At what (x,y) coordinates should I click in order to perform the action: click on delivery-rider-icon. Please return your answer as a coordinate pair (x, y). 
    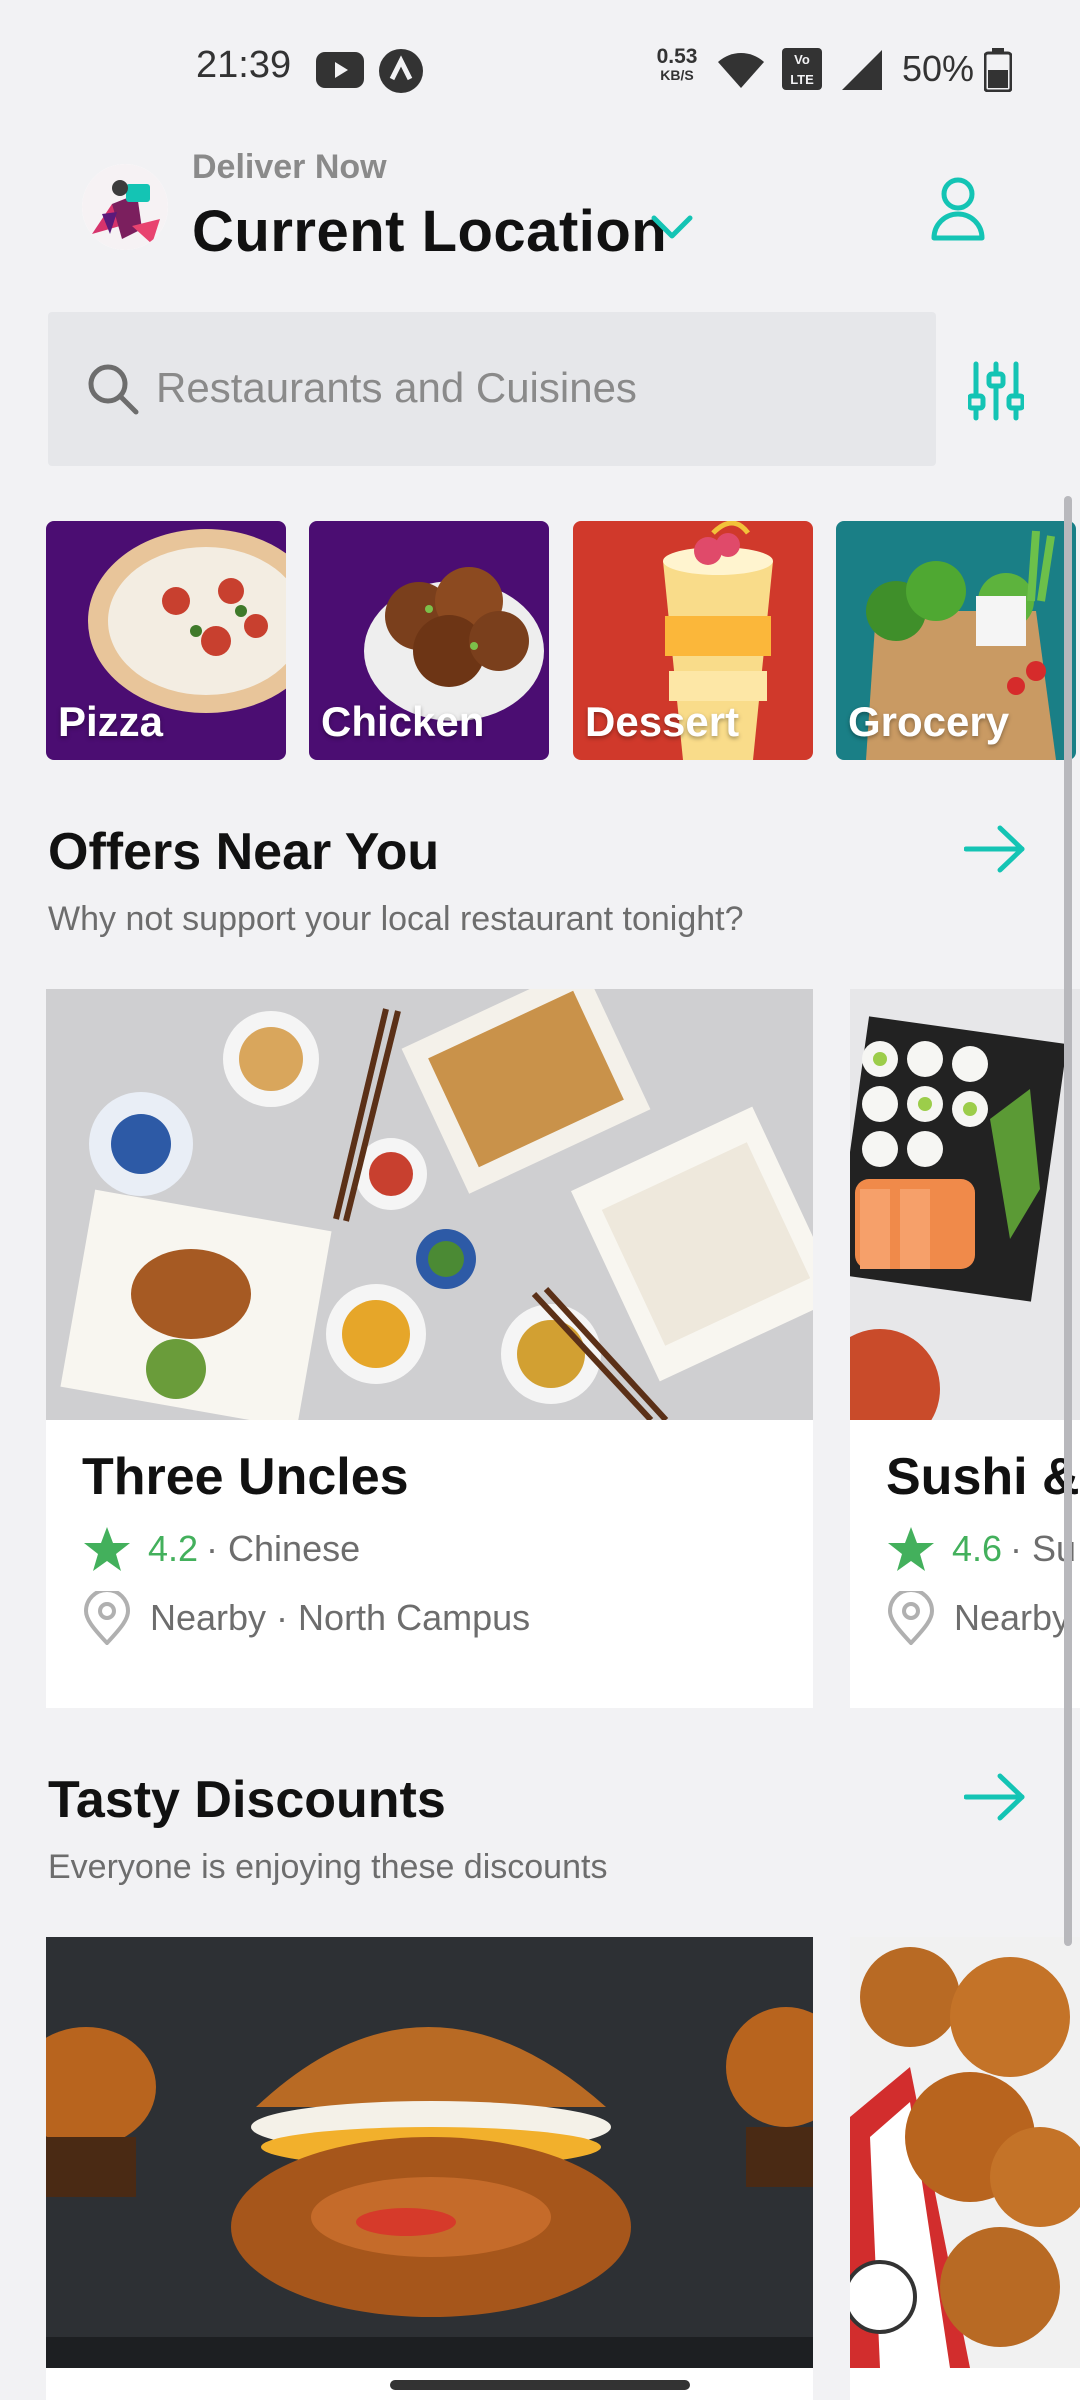
    Looking at the image, I should click on (125, 207).